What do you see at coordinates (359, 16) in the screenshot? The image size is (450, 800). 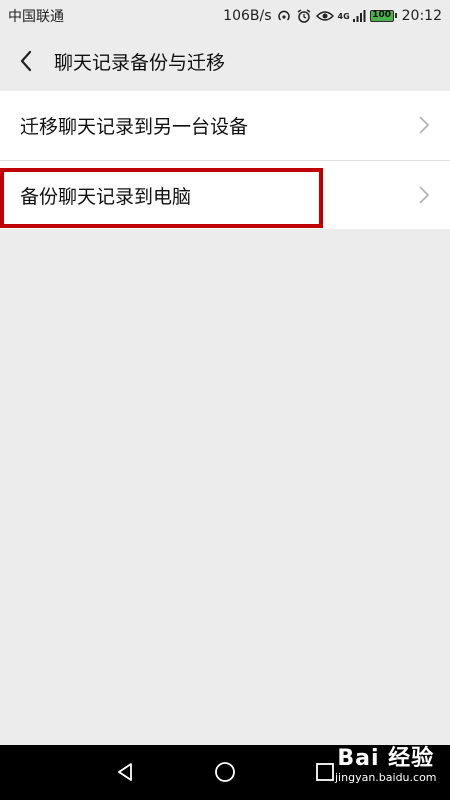 I see `signal-icon` at bounding box center [359, 16].